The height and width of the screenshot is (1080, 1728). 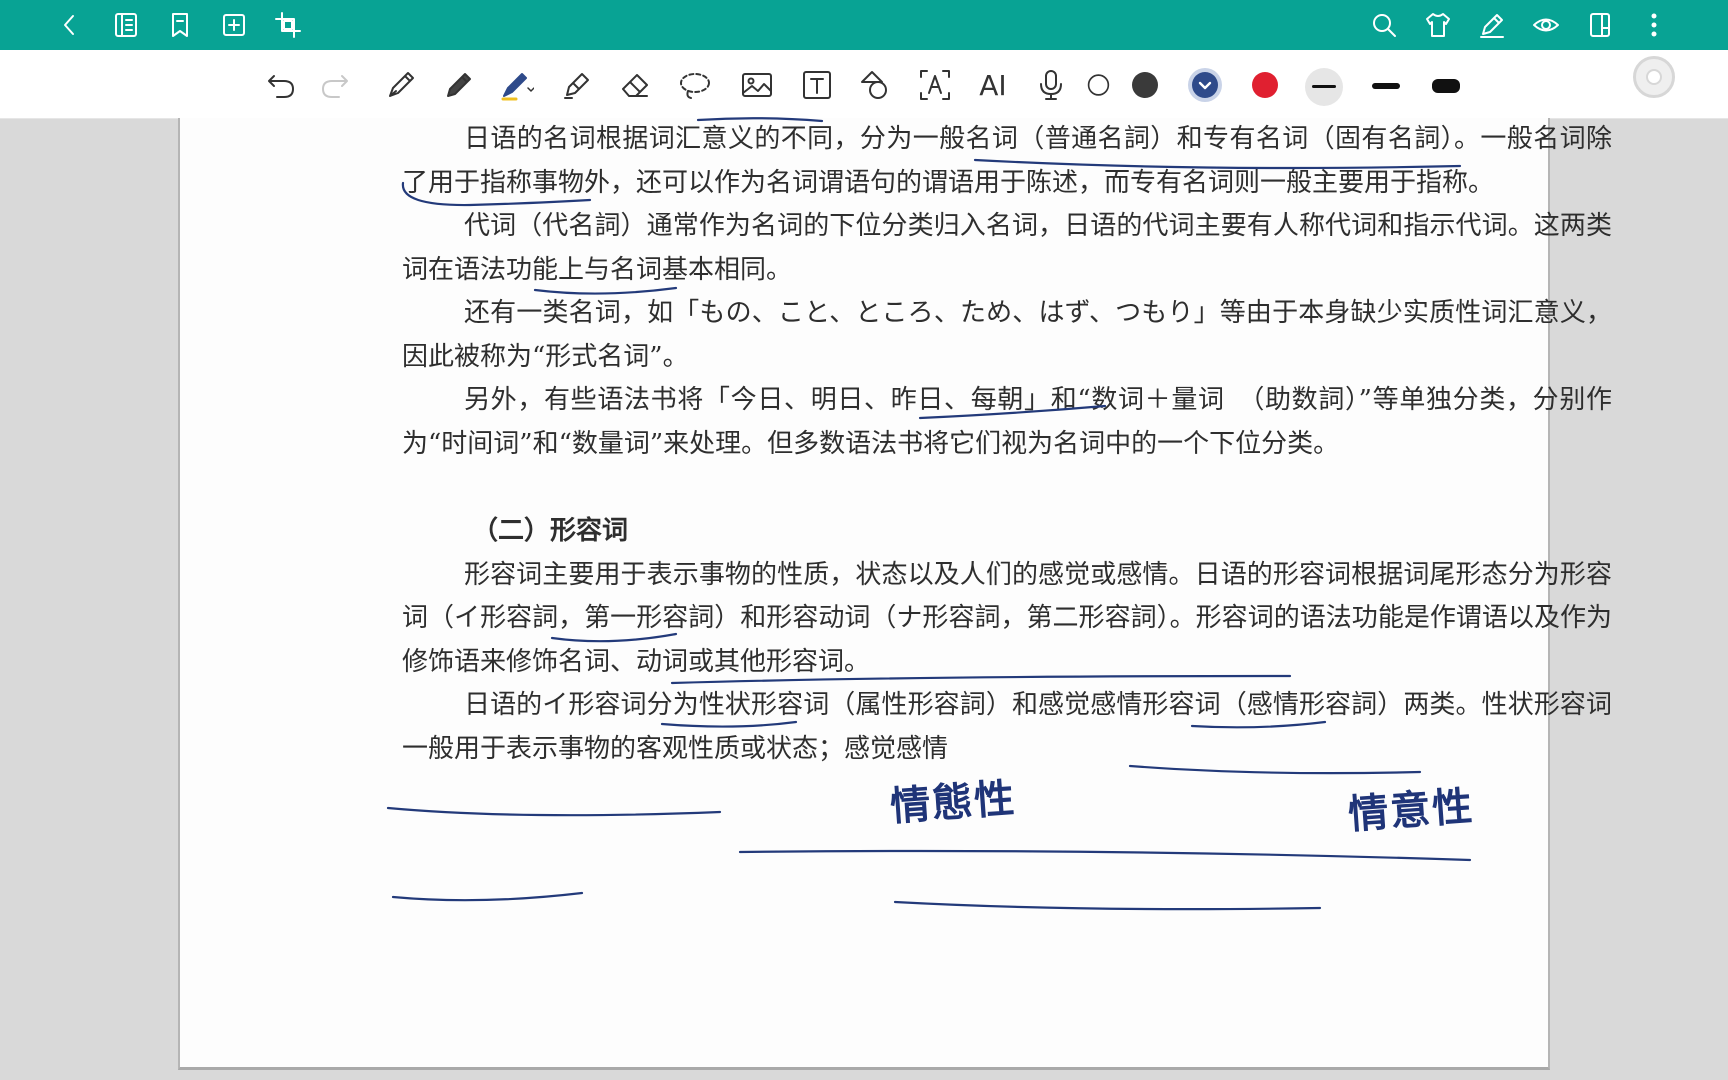 I want to click on outline-icon, so click(x=126, y=25).